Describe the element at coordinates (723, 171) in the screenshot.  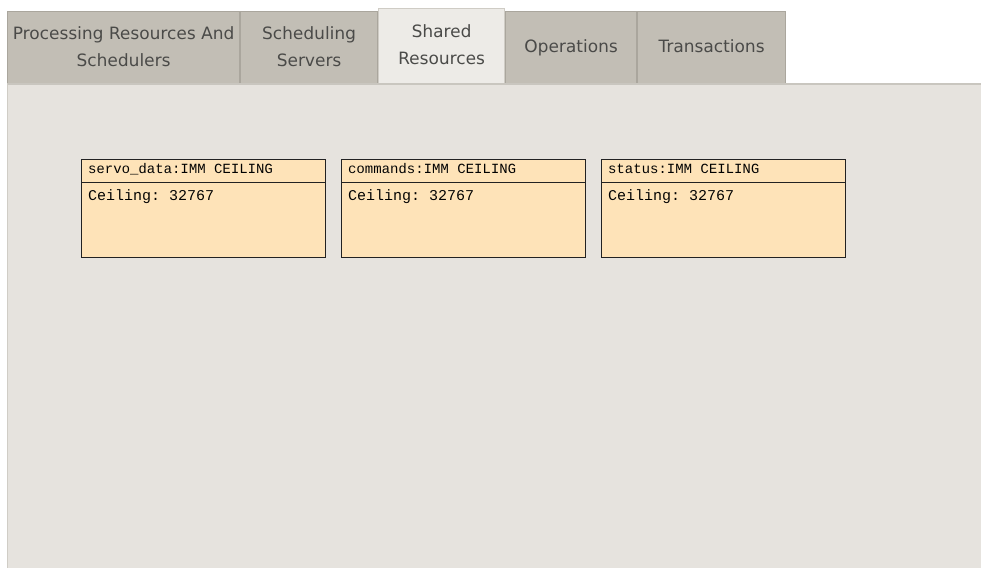
I see `resource-title: status:IMM CEILING` at that location.